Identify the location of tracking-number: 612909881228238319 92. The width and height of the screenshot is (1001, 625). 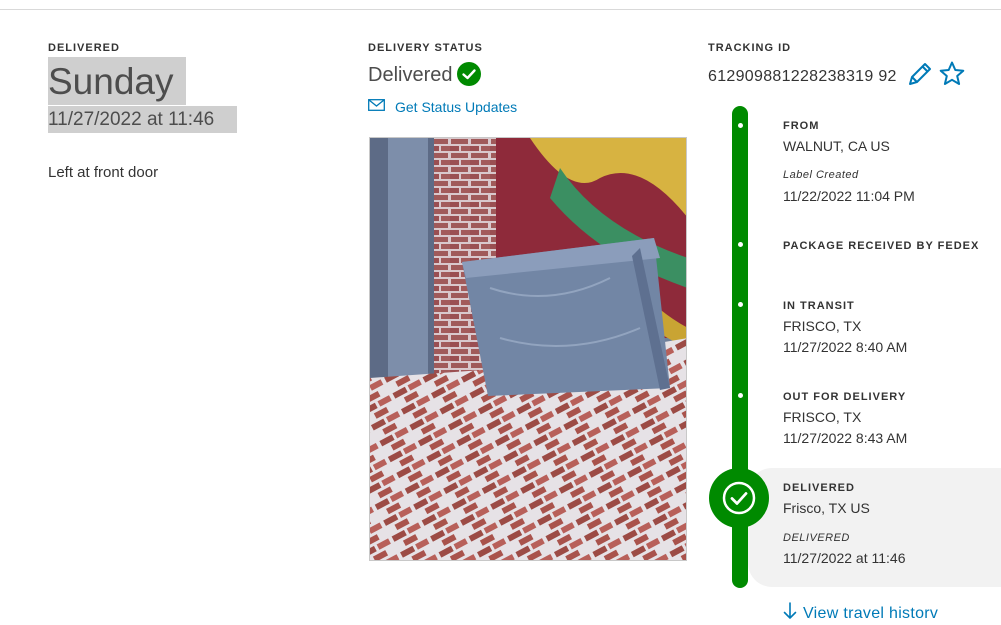
(802, 76).